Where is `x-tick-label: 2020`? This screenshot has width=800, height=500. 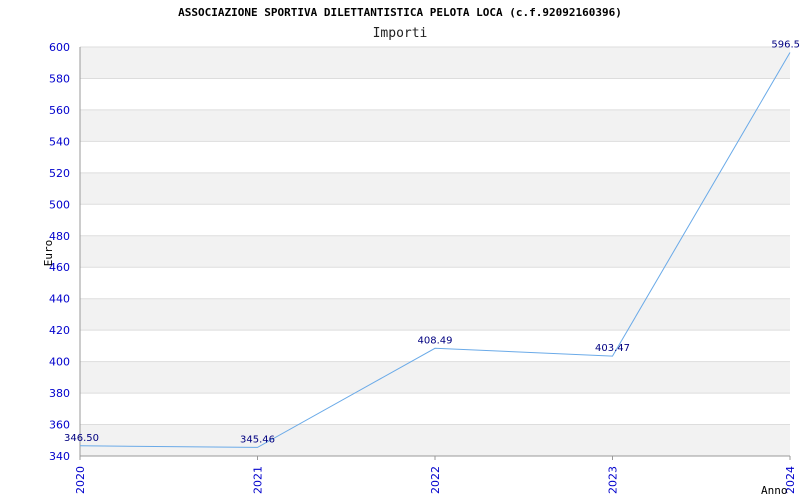 x-tick-label: 2020 is located at coordinates (80, 480).